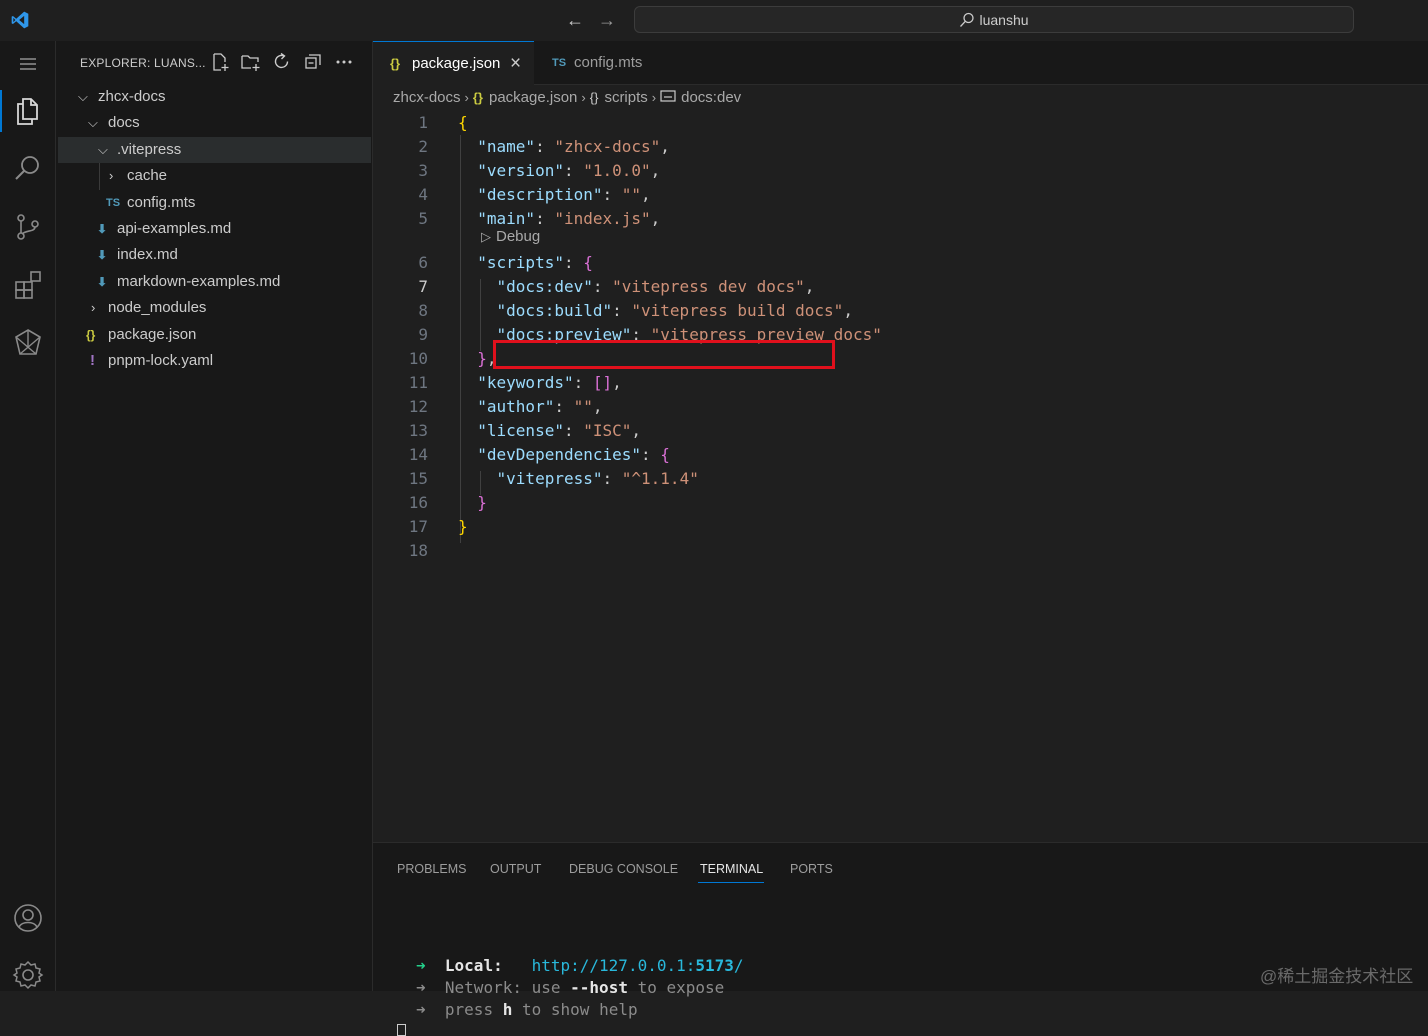 Image resolution: width=1428 pixels, height=1036 pixels. I want to click on string-symbol-icon, so click(668, 96).